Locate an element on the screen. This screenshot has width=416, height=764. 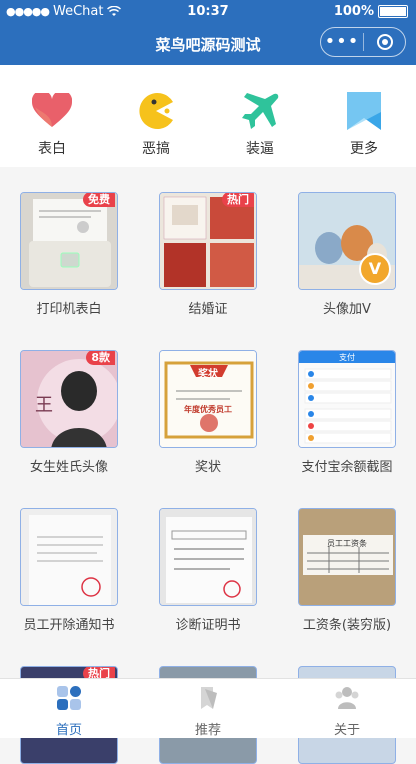
category-bar: 表白 恶搞 装逼 更多 is located at coordinates (208, 116).